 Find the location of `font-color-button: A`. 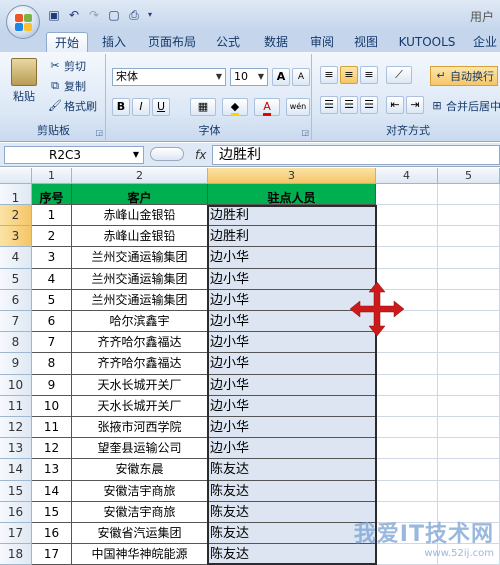

font-color-button: A is located at coordinates (267, 107).